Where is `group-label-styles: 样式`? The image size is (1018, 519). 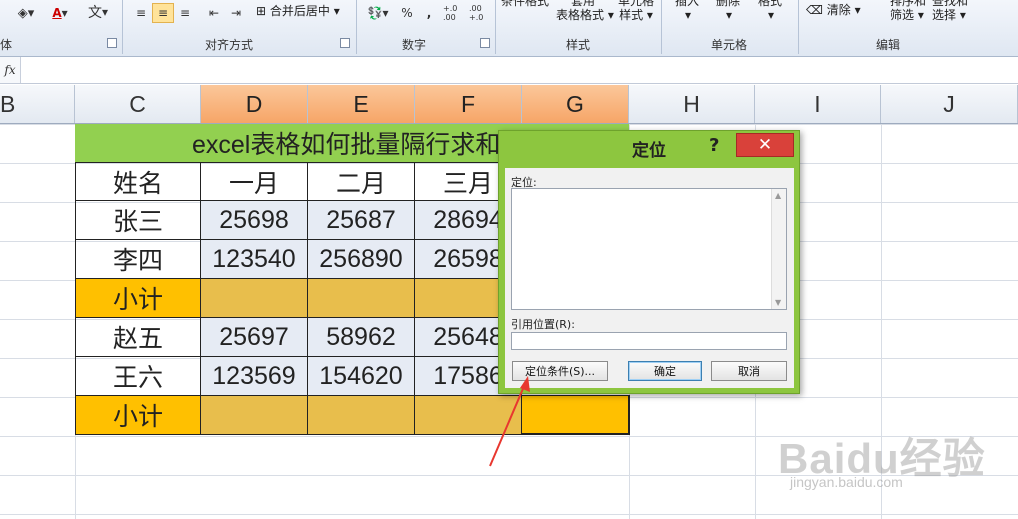 group-label-styles: 样式 is located at coordinates (578, 45).